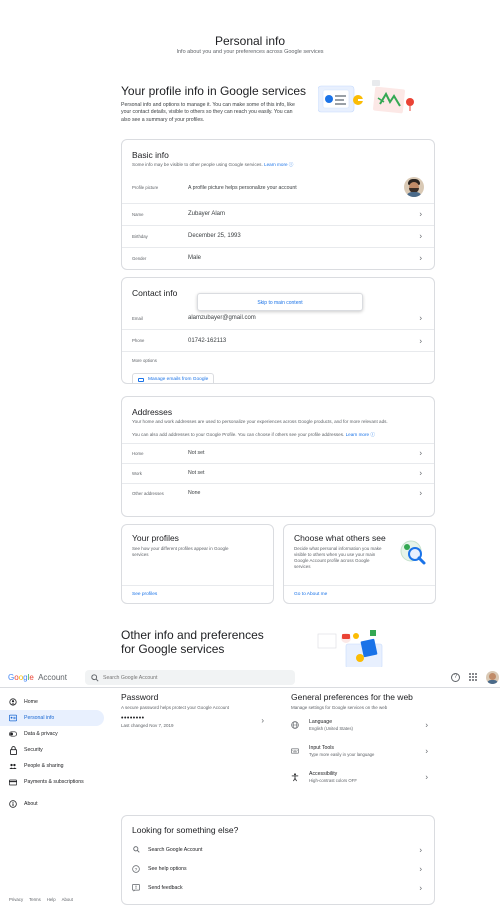 The image size is (500, 911). Describe the element at coordinates (193, 677) in the screenshot. I see `search-input` at that location.